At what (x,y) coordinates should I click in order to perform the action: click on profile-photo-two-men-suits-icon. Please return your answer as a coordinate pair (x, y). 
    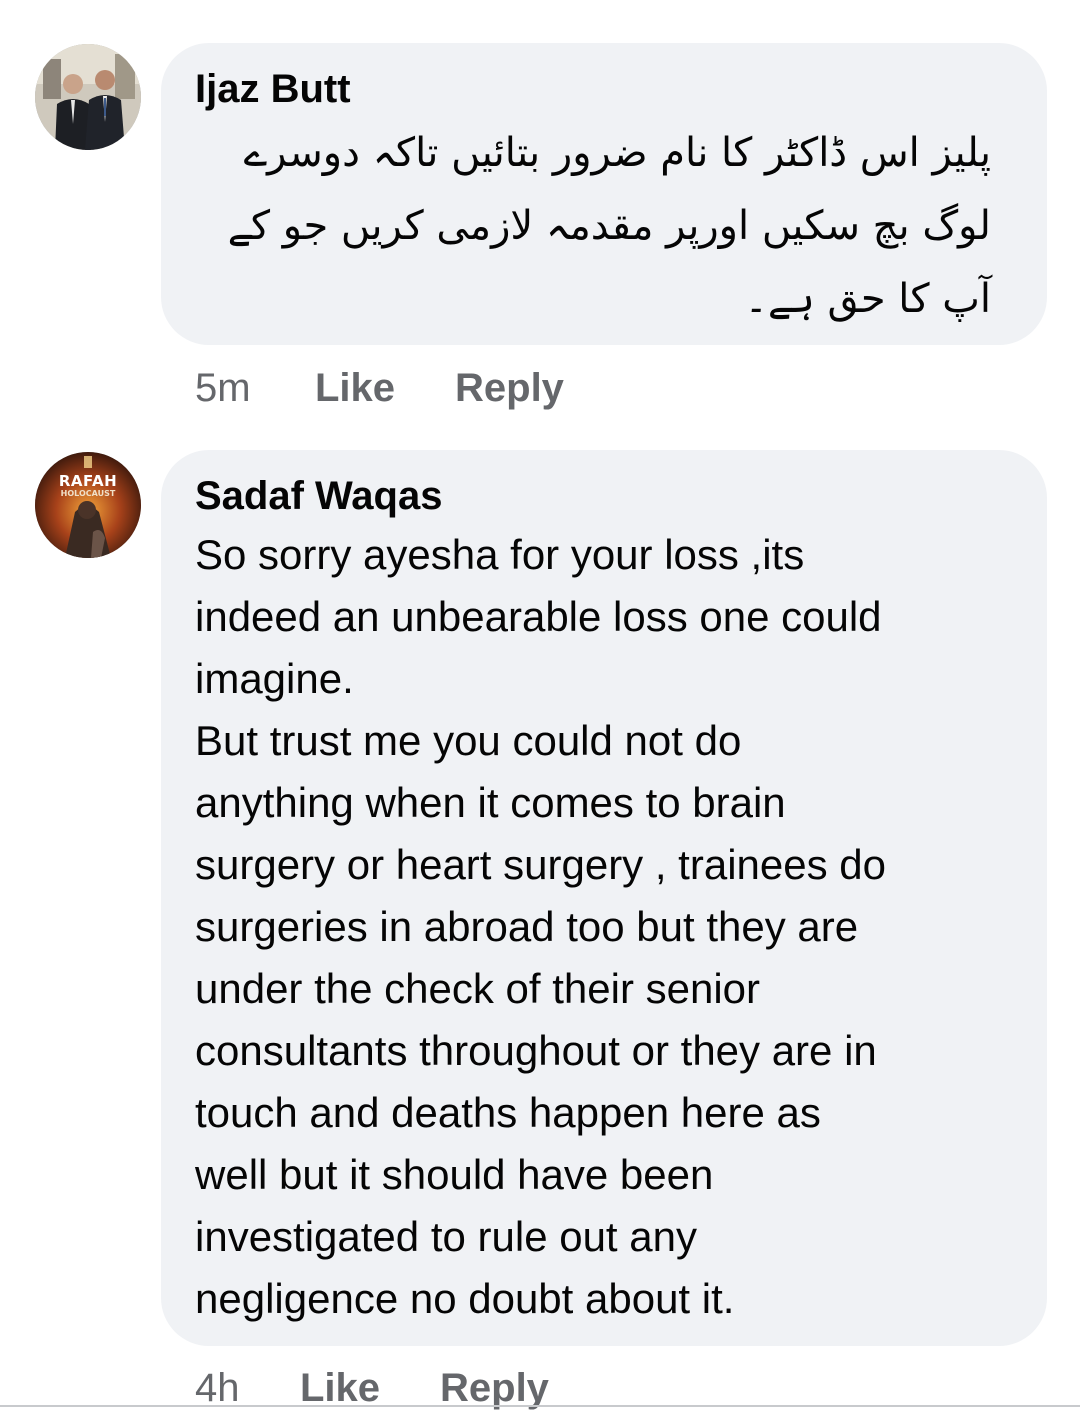
    Looking at the image, I should click on (88, 97).